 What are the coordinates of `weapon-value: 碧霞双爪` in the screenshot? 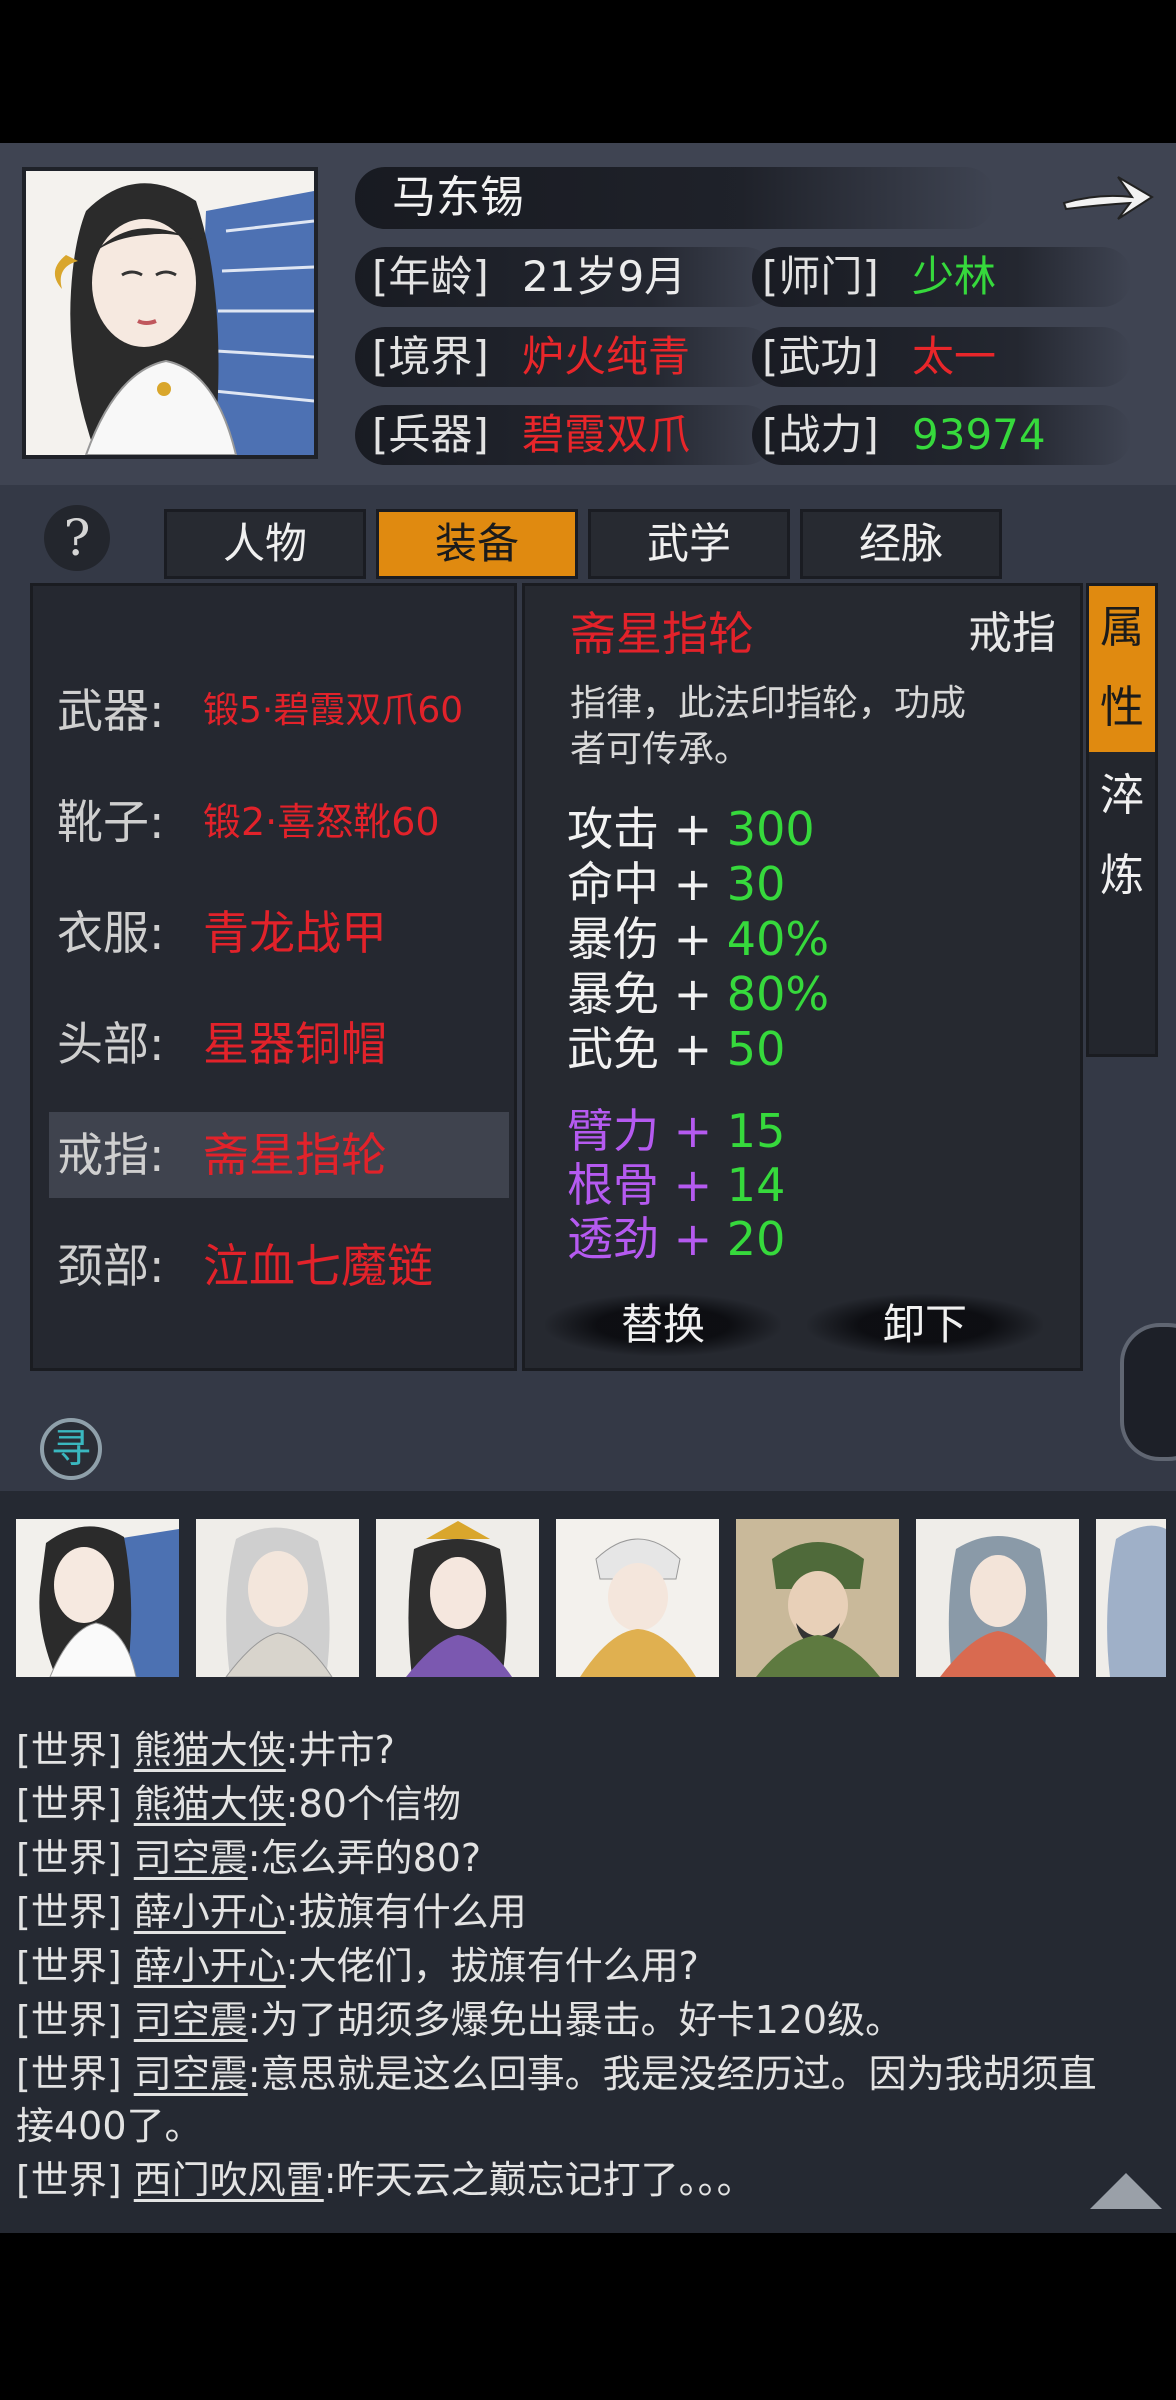 It's located at (606, 434).